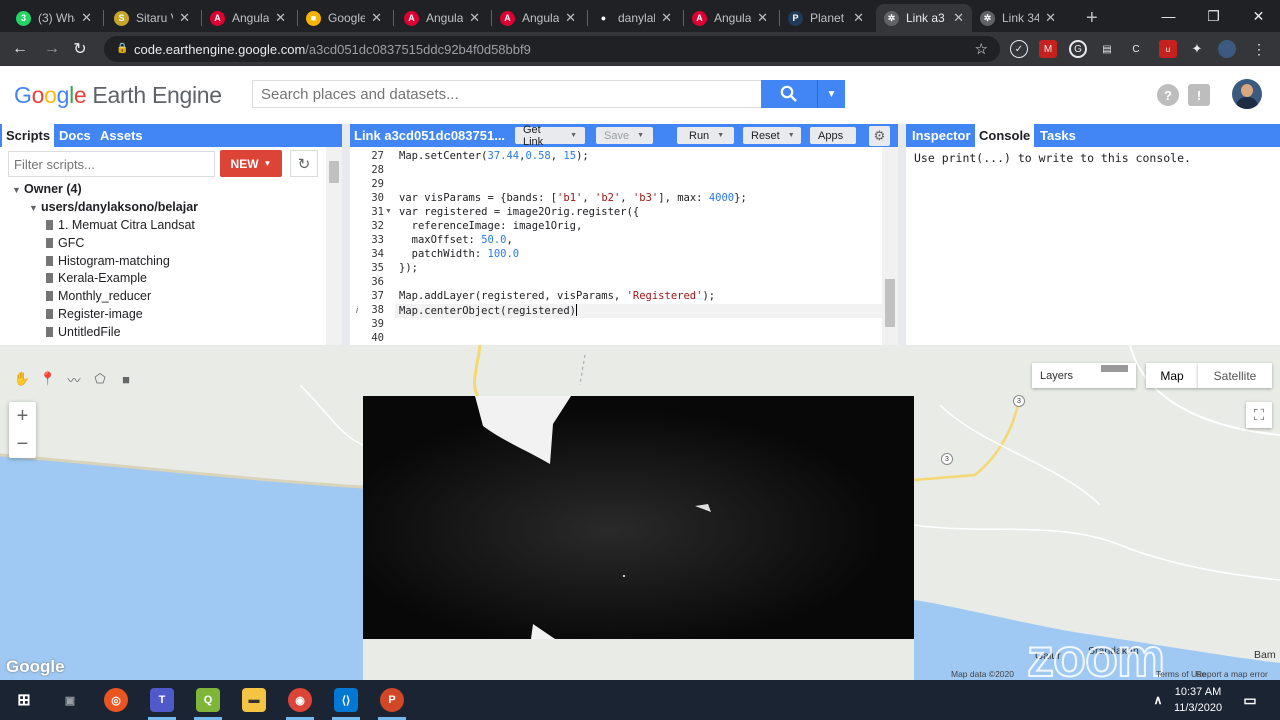  I want to click on code-line: patchWidth: 100.0, so click(459, 254).